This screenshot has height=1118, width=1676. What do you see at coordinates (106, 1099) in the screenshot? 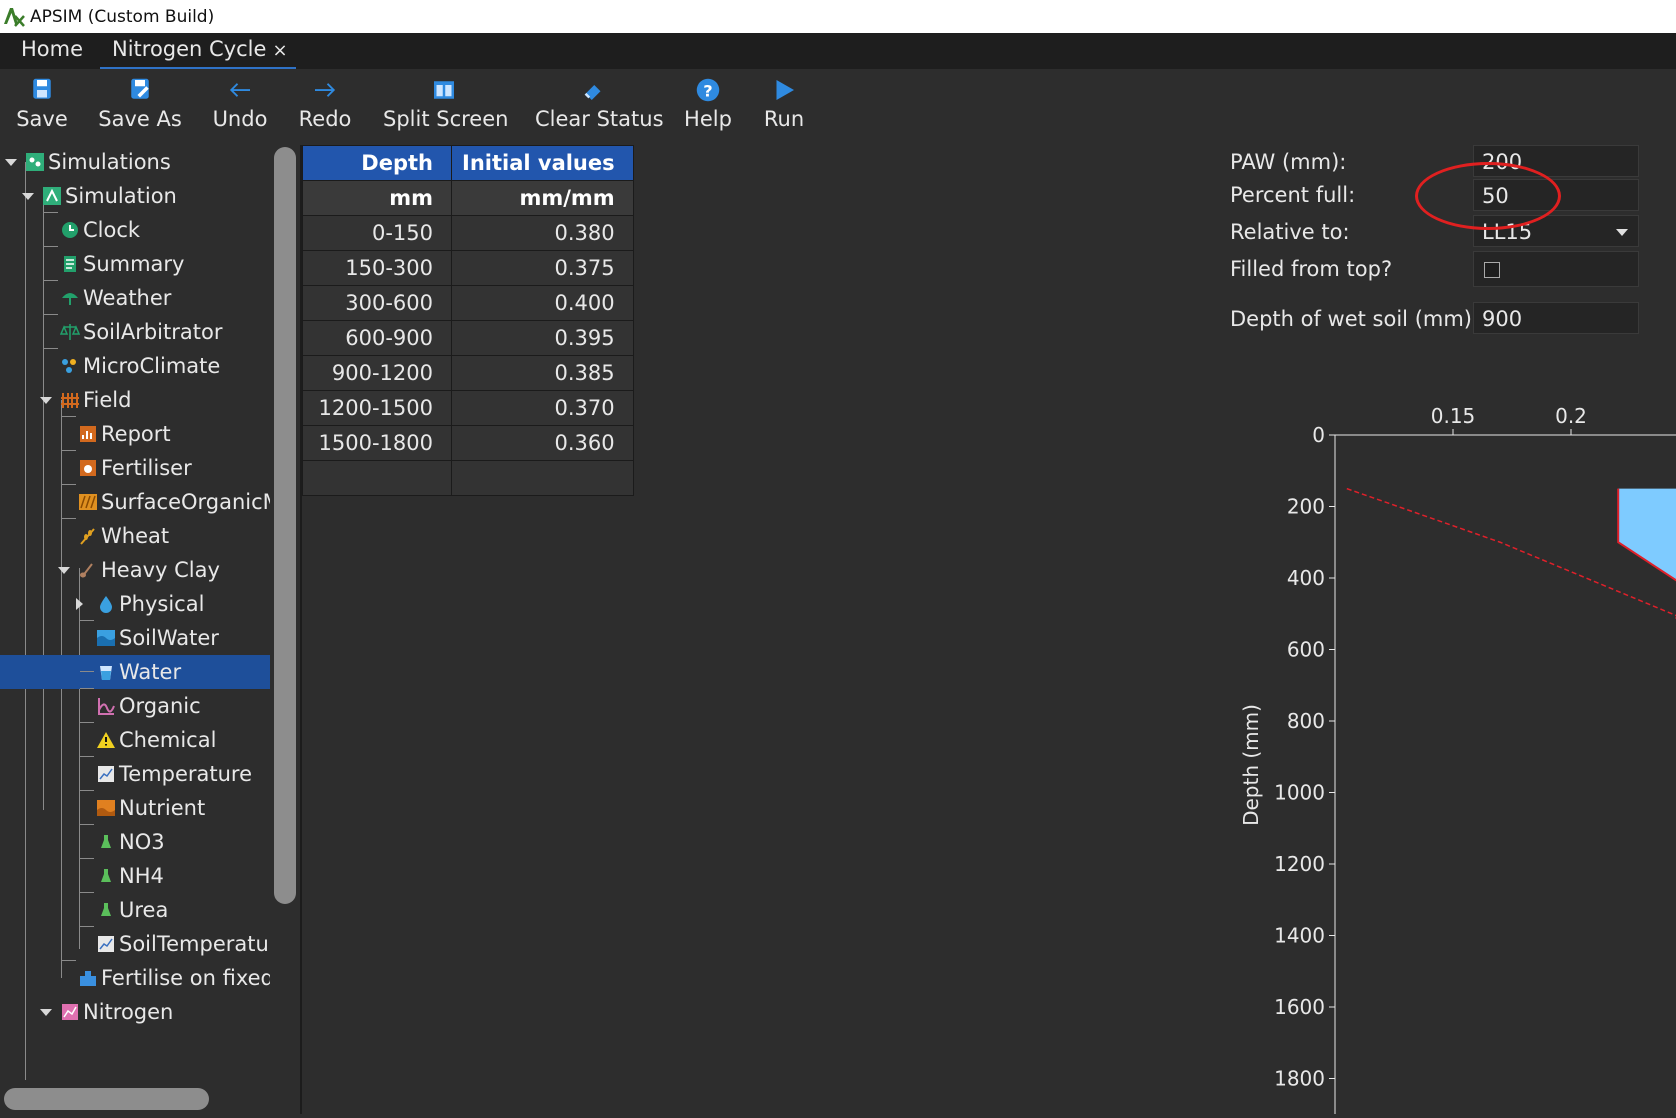
I see `tree-horizontal-scrollbar` at bounding box center [106, 1099].